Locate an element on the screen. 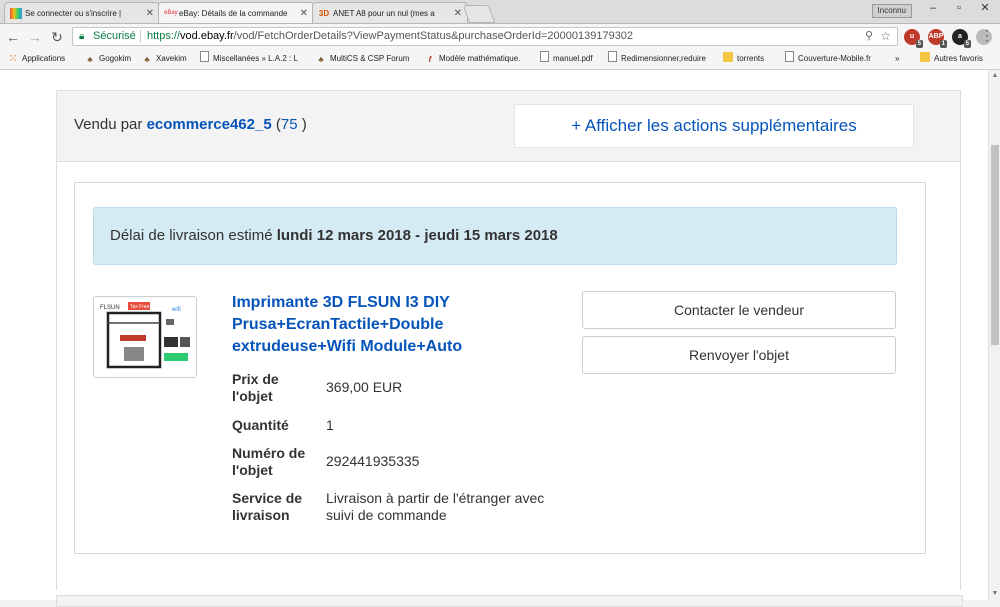  bookmark-label: Applications is located at coordinates (44, 58).